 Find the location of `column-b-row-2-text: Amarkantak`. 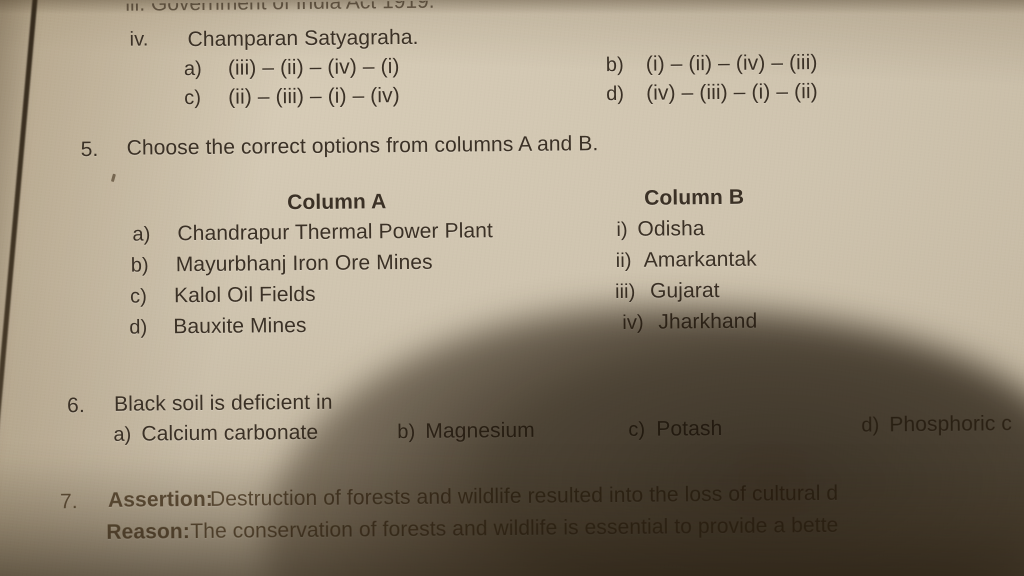

column-b-row-2-text: Amarkantak is located at coordinates (700, 260).